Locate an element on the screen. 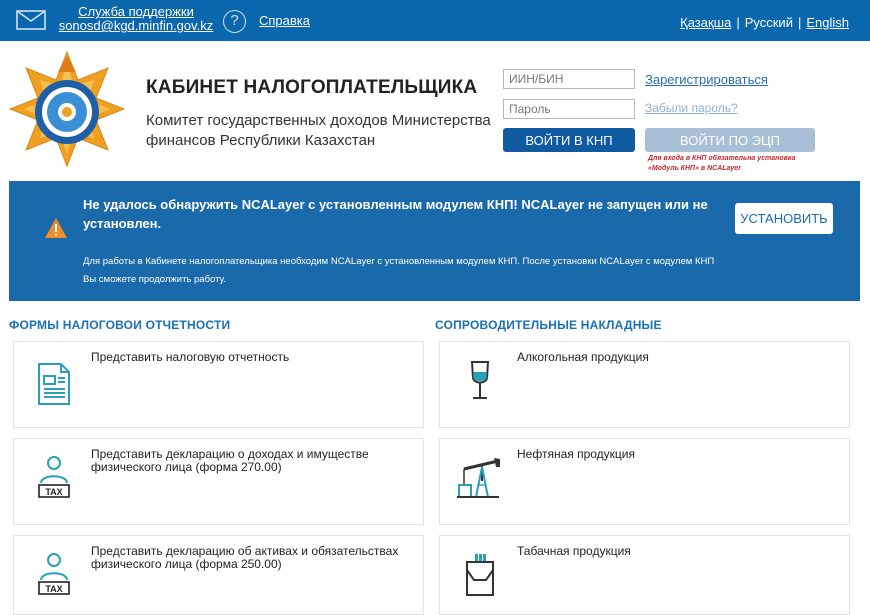 This screenshot has width=870, height=615. install-button: УСТАНОВИТЬ is located at coordinates (784, 218).